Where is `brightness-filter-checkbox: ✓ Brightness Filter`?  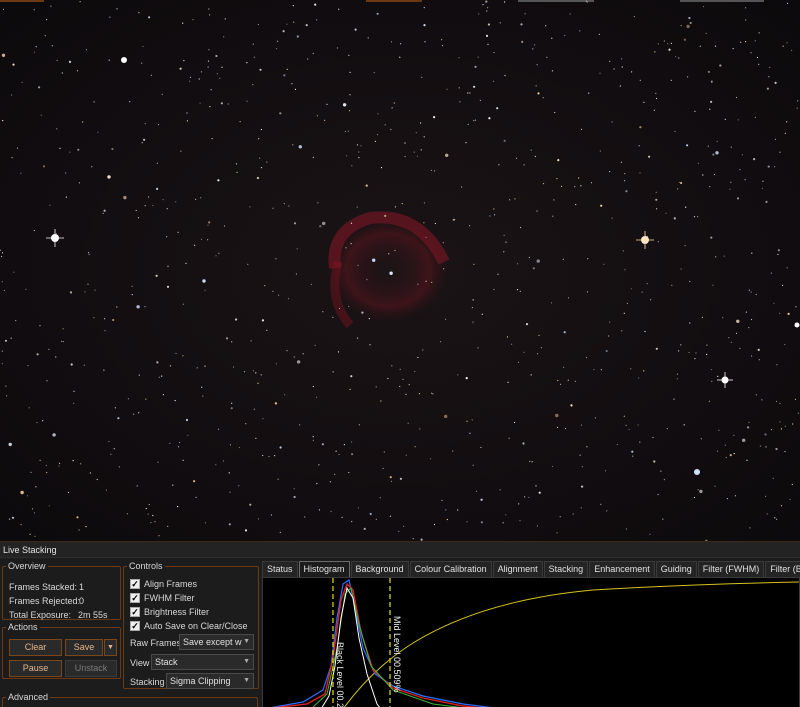
brightness-filter-checkbox: ✓ Brightness Filter is located at coordinates (169, 612).